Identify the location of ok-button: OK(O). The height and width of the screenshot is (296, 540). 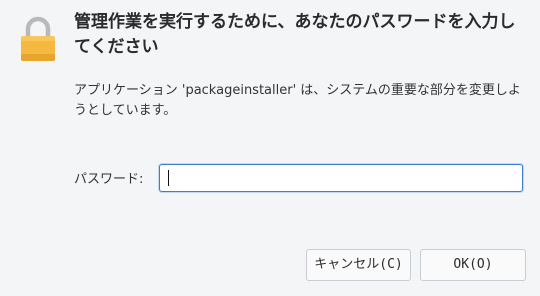
(473, 265).